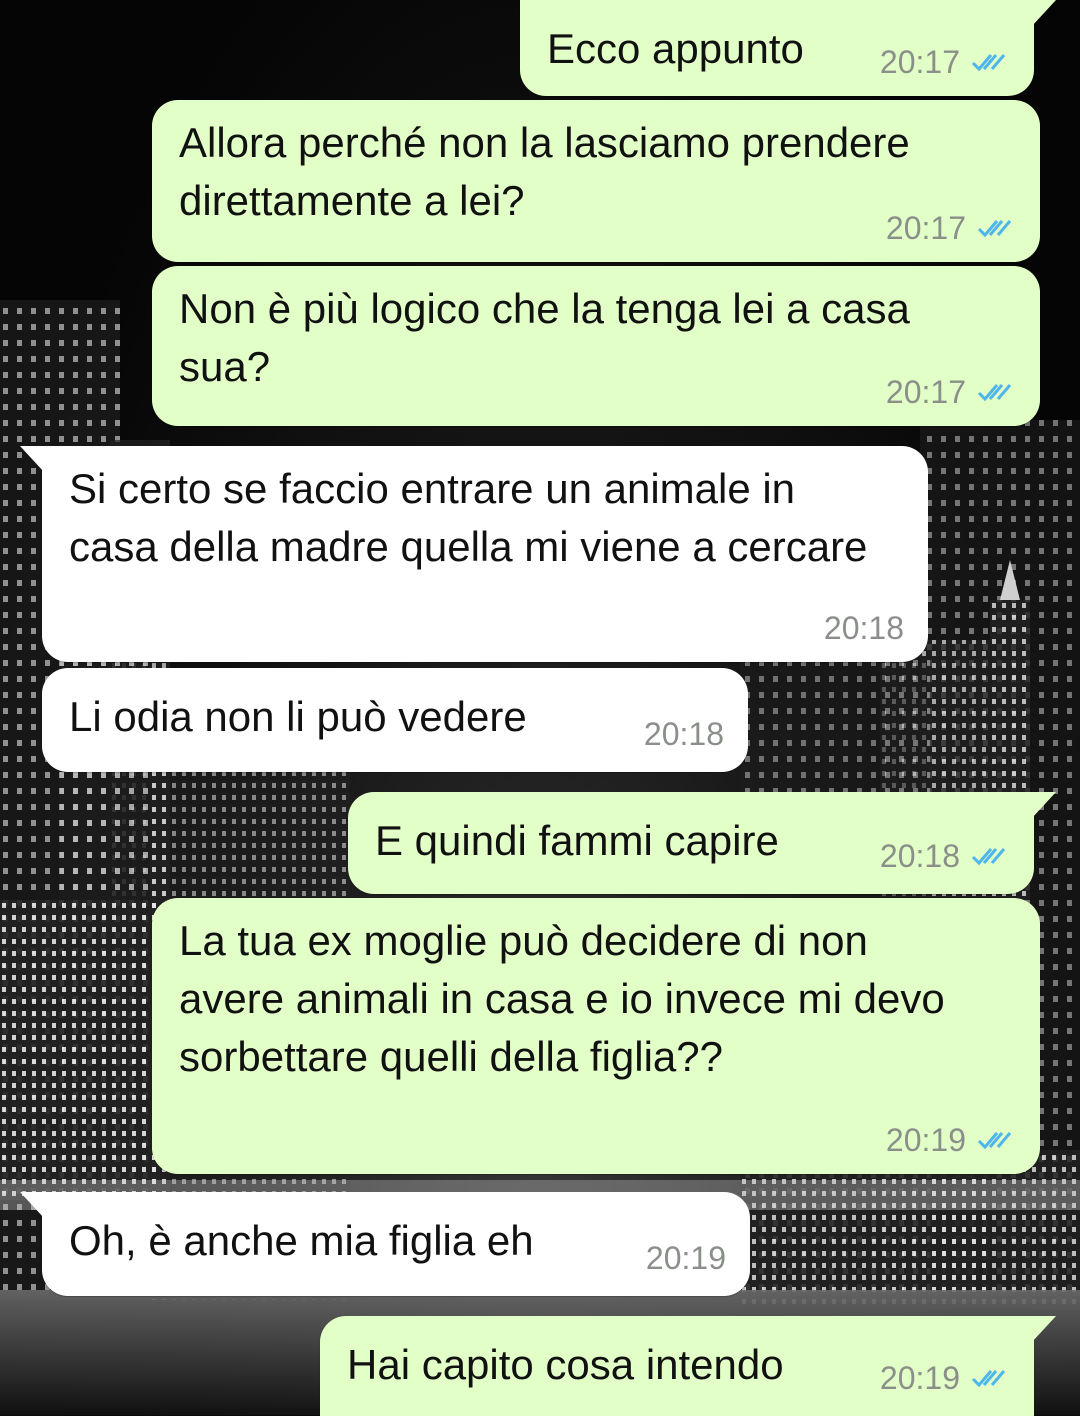  Describe the element at coordinates (301, 1240) in the screenshot. I see `message-text: Oh, è anche mia figlia eh` at that location.